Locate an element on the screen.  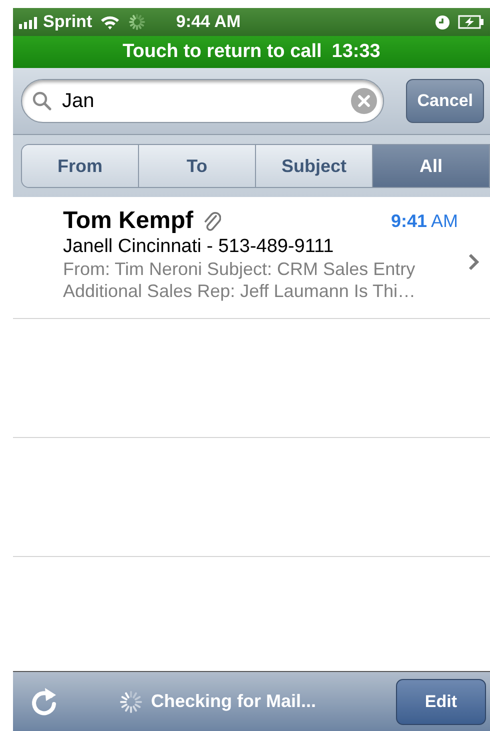
loading-spinner-icon is located at coordinates (131, 702).